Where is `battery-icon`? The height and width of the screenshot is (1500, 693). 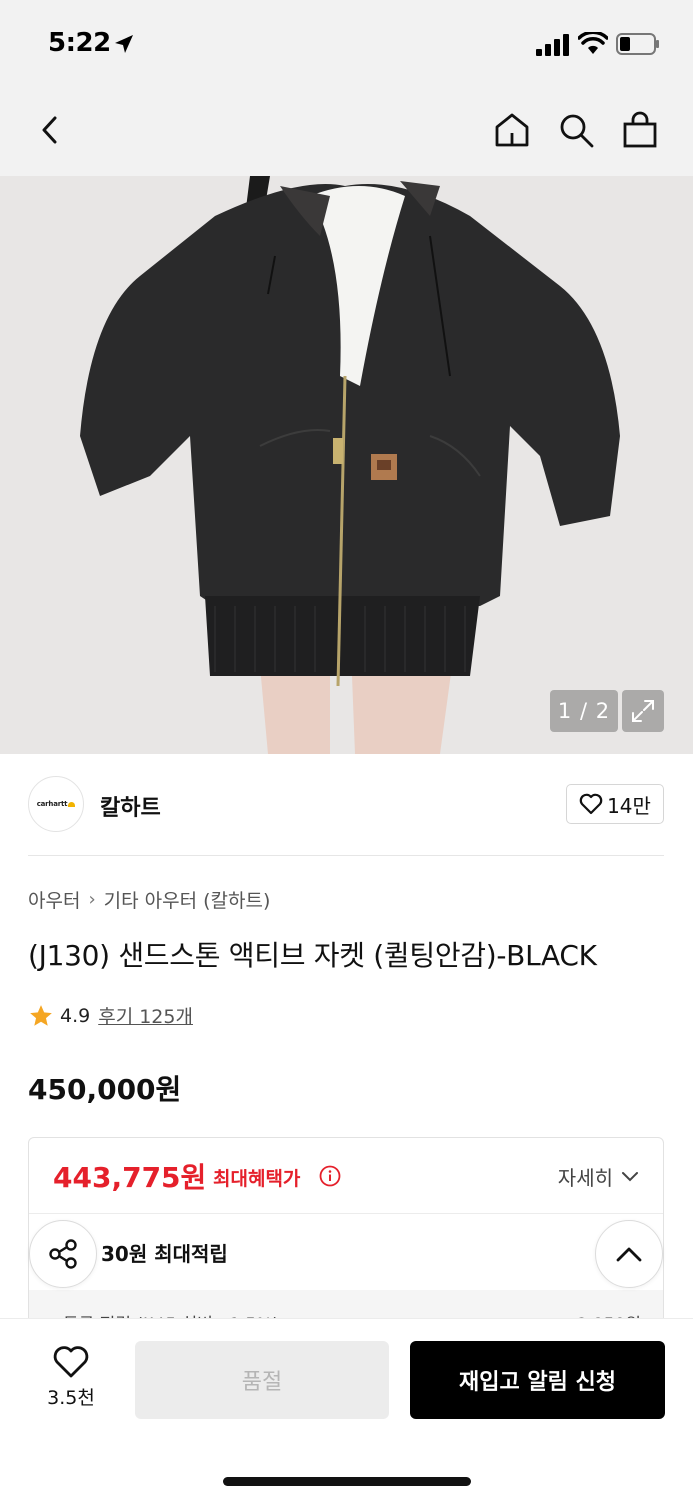 battery-icon is located at coordinates (637, 44).